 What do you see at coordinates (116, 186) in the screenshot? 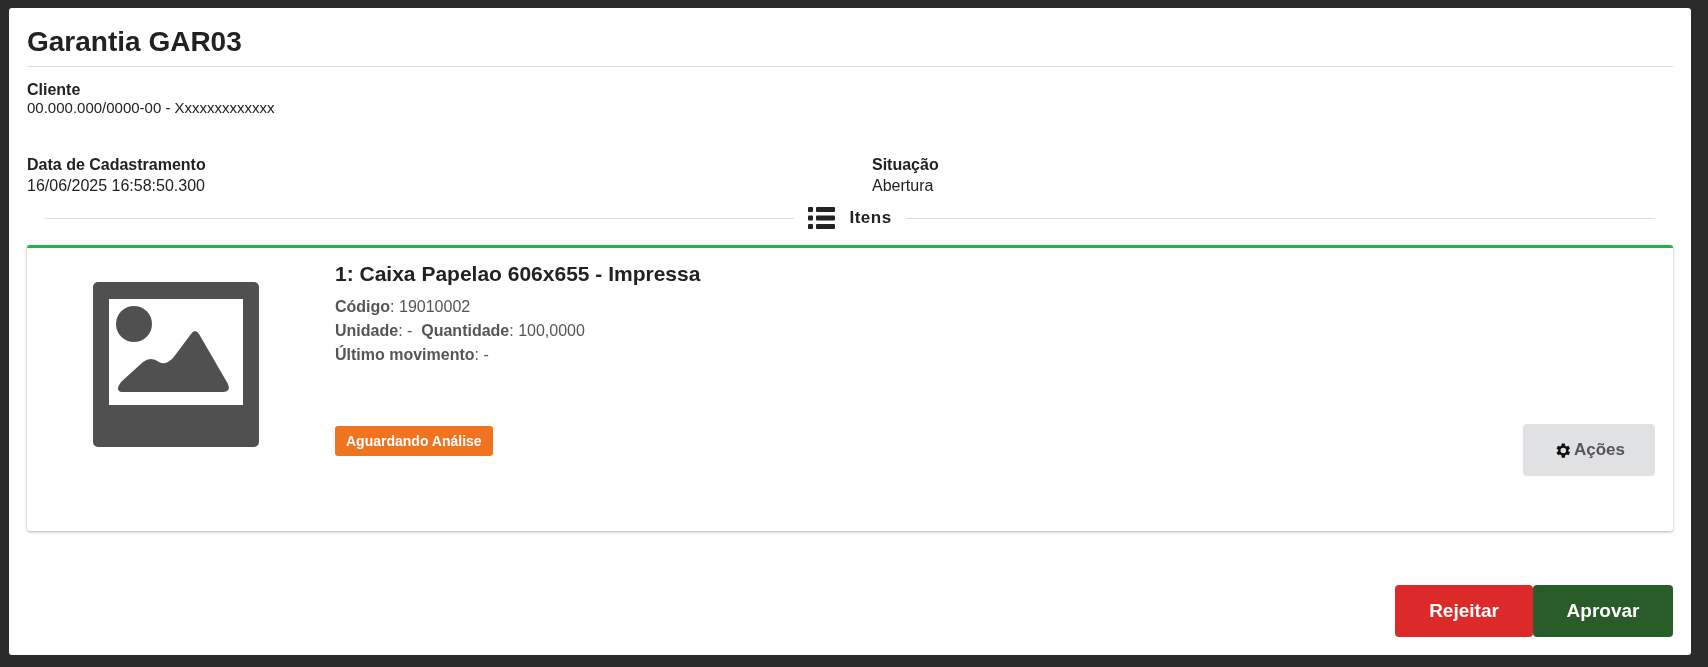
I see `field-value: 16/06/2025 16:58:50.300` at bounding box center [116, 186].